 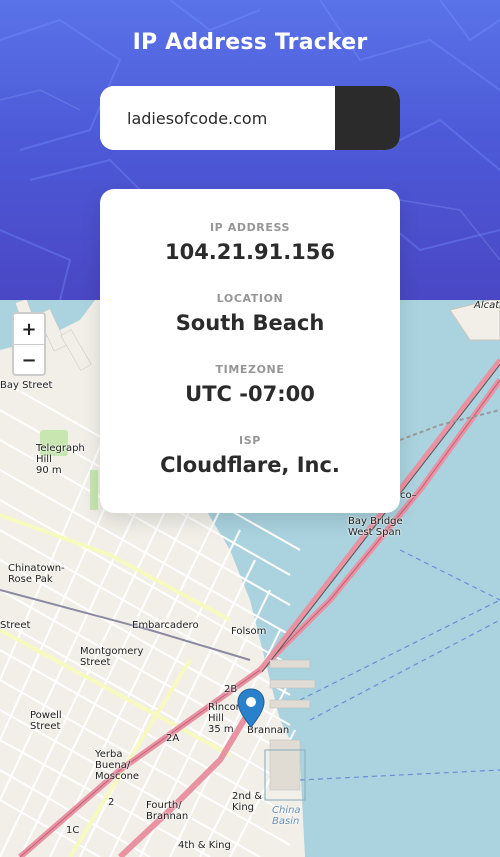 I want to click on isp-label: ISP, so click(x=250, y=440).